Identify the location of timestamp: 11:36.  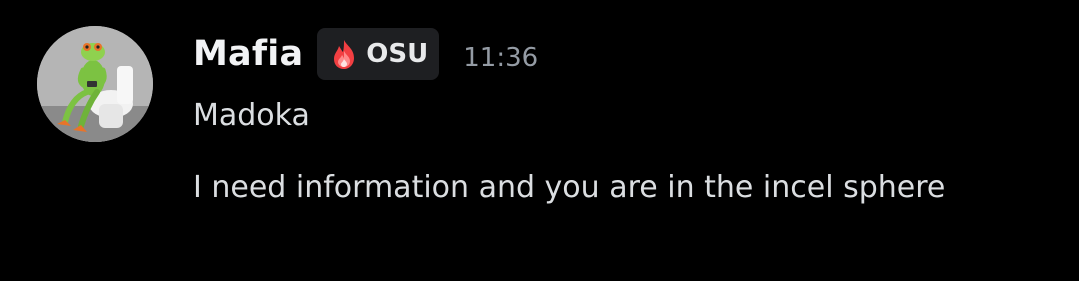
(500, 58).